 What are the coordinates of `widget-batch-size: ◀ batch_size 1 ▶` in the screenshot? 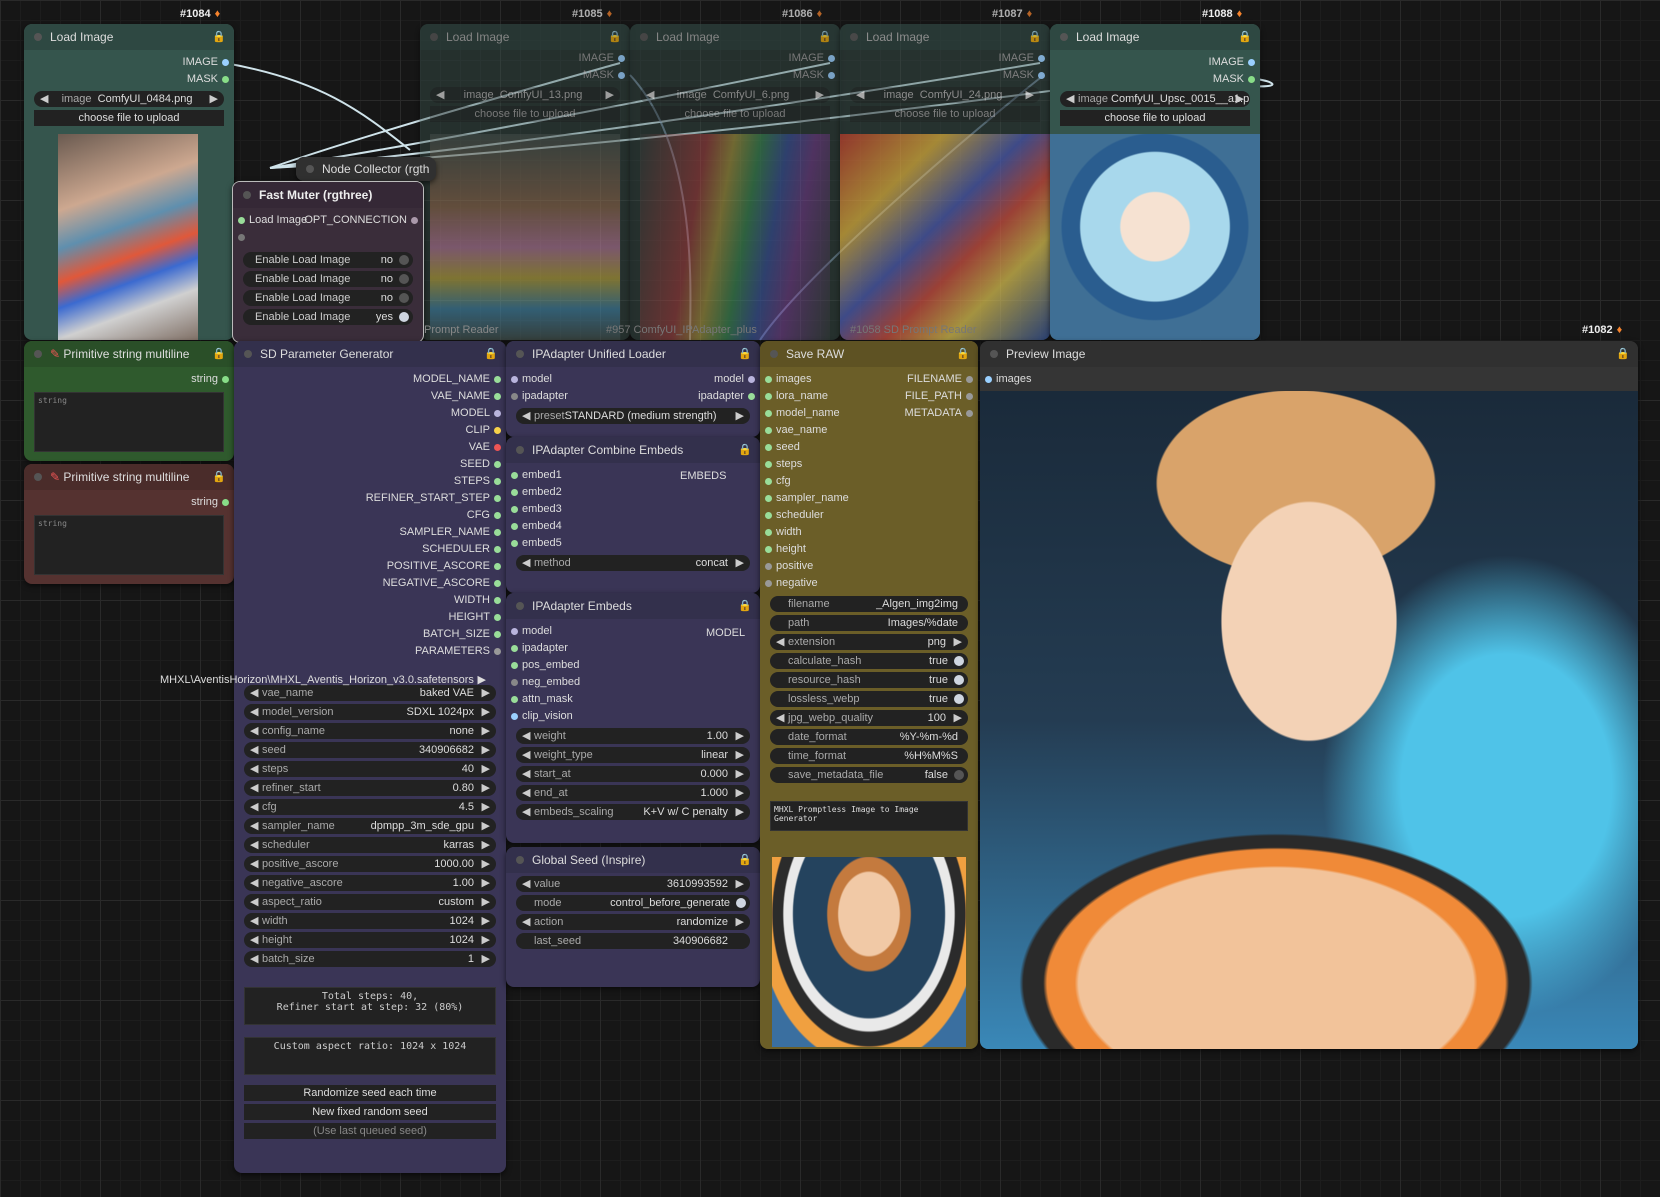 It's located at (370, 959).